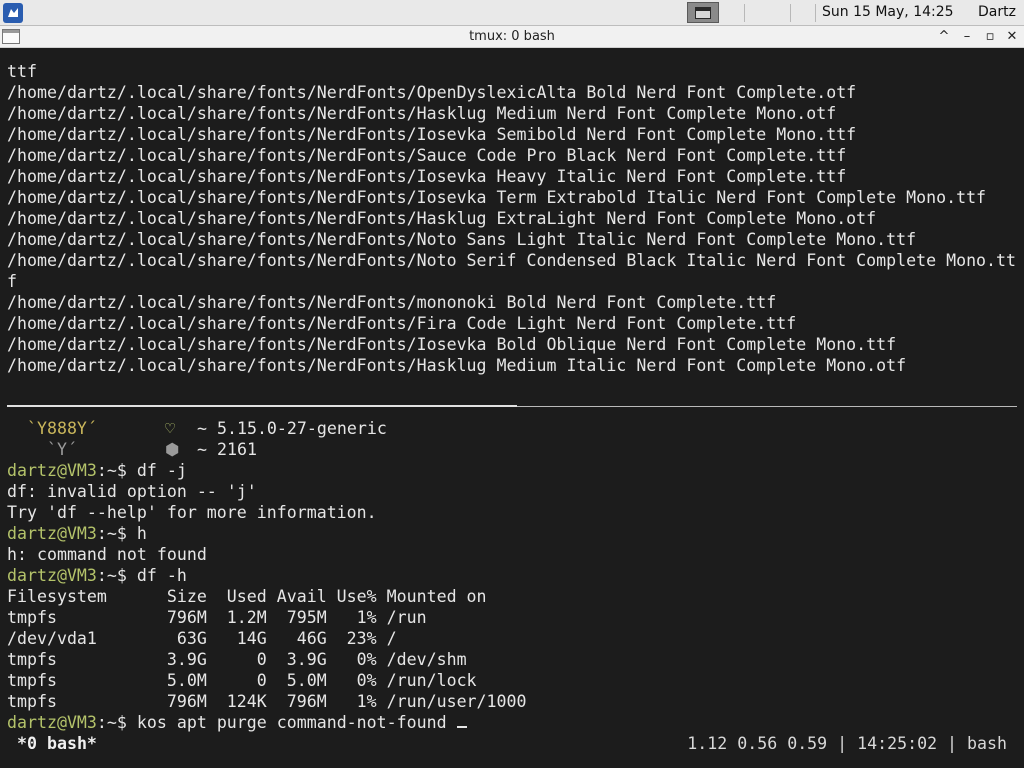 The height and width of the screenshot is (768, 1024). Describe the element at coordinates (990, 37) in the screenshot. I see `maximize-button: ▫` at that location.